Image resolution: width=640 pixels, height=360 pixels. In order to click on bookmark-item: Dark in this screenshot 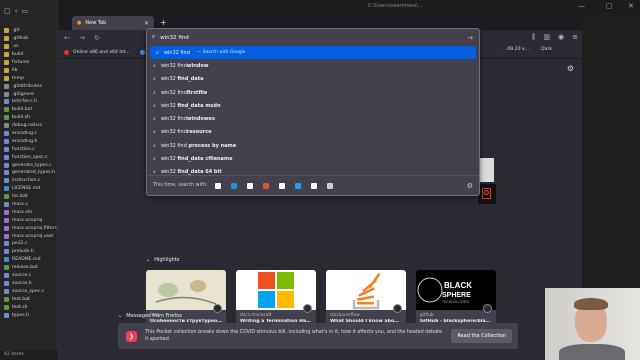, I will do `click(546, 49)`.